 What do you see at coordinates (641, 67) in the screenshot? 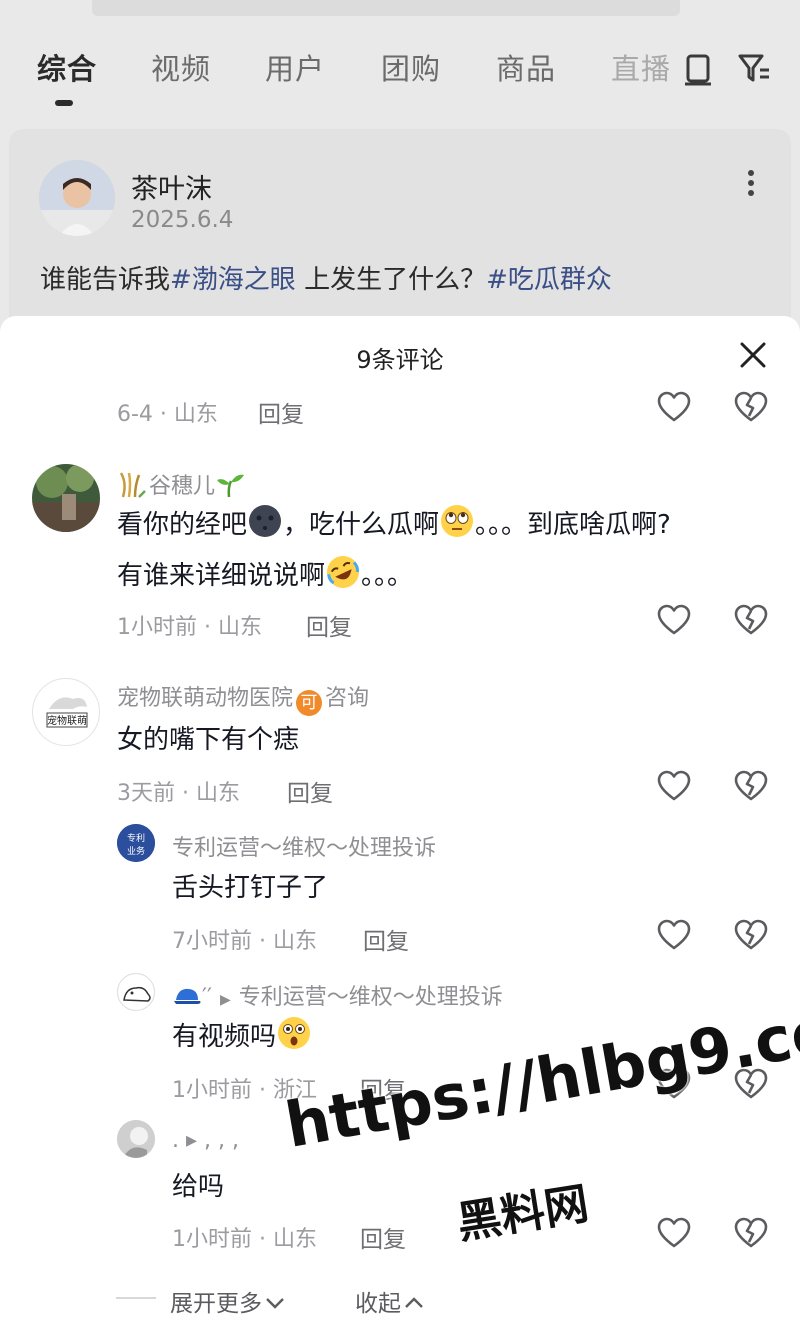
I see `tab-live: 直播` at bounding box center [641, 67].